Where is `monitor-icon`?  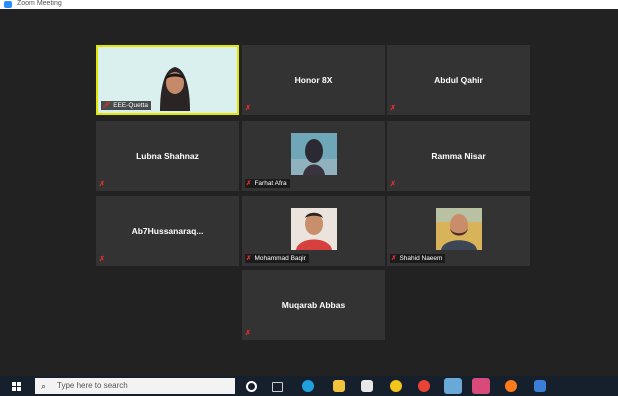
monitor-icon is located at coordinates (540, 386).